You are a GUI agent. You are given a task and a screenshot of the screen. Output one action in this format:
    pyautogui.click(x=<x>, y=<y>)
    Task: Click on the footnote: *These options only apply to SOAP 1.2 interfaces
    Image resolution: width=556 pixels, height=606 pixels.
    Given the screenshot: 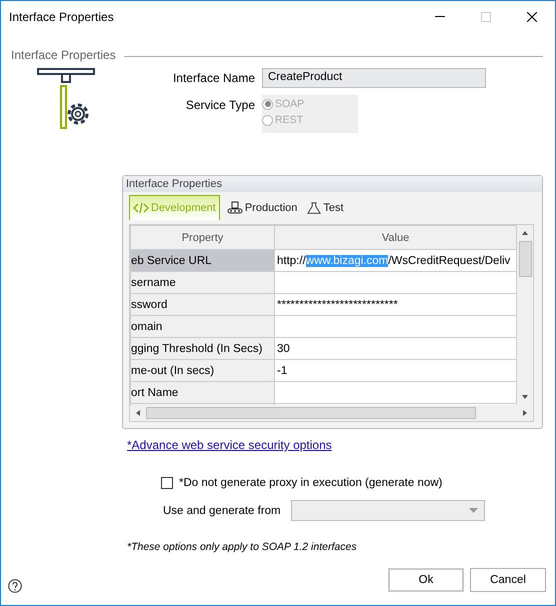 What is the action you would take?
    pyautogui.click(x=242, y=547)
    